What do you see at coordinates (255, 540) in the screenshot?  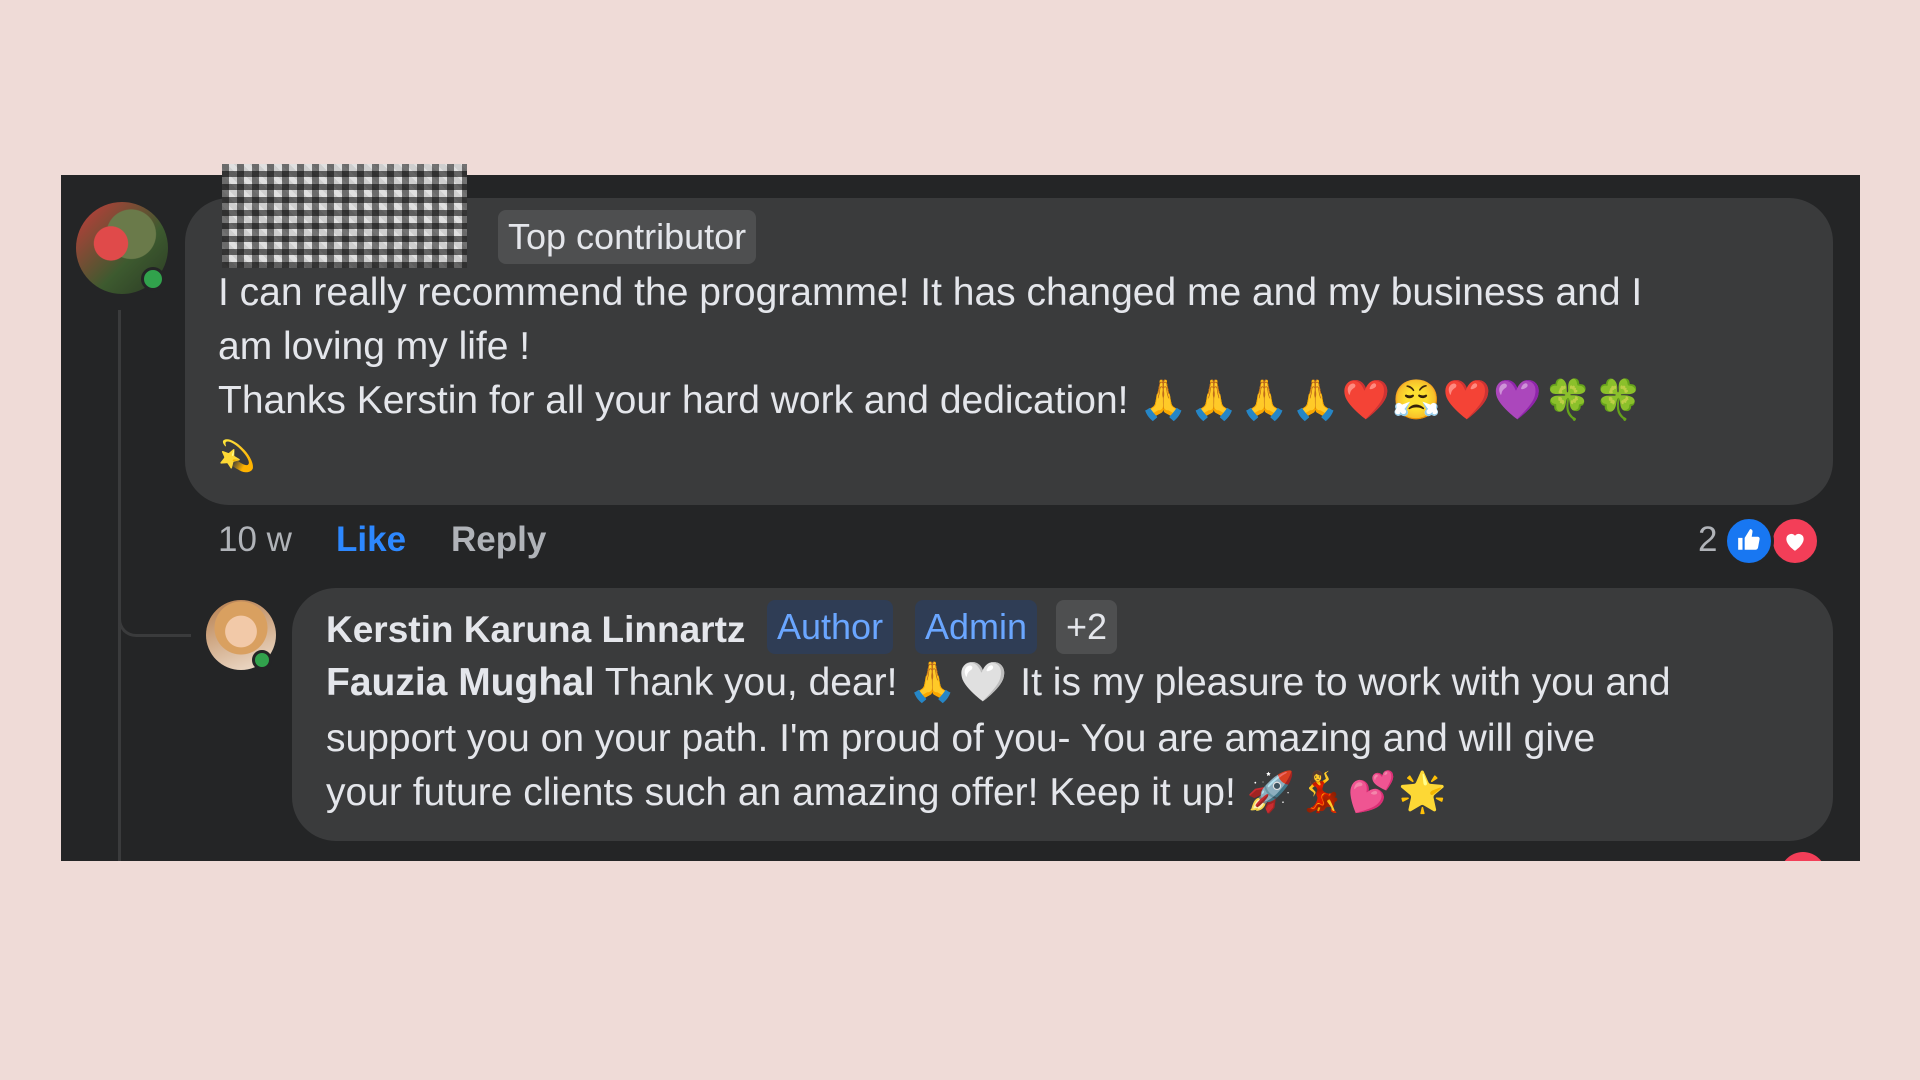 I see `comment-timestamp: 10 w` at bounding box center [255, 540].